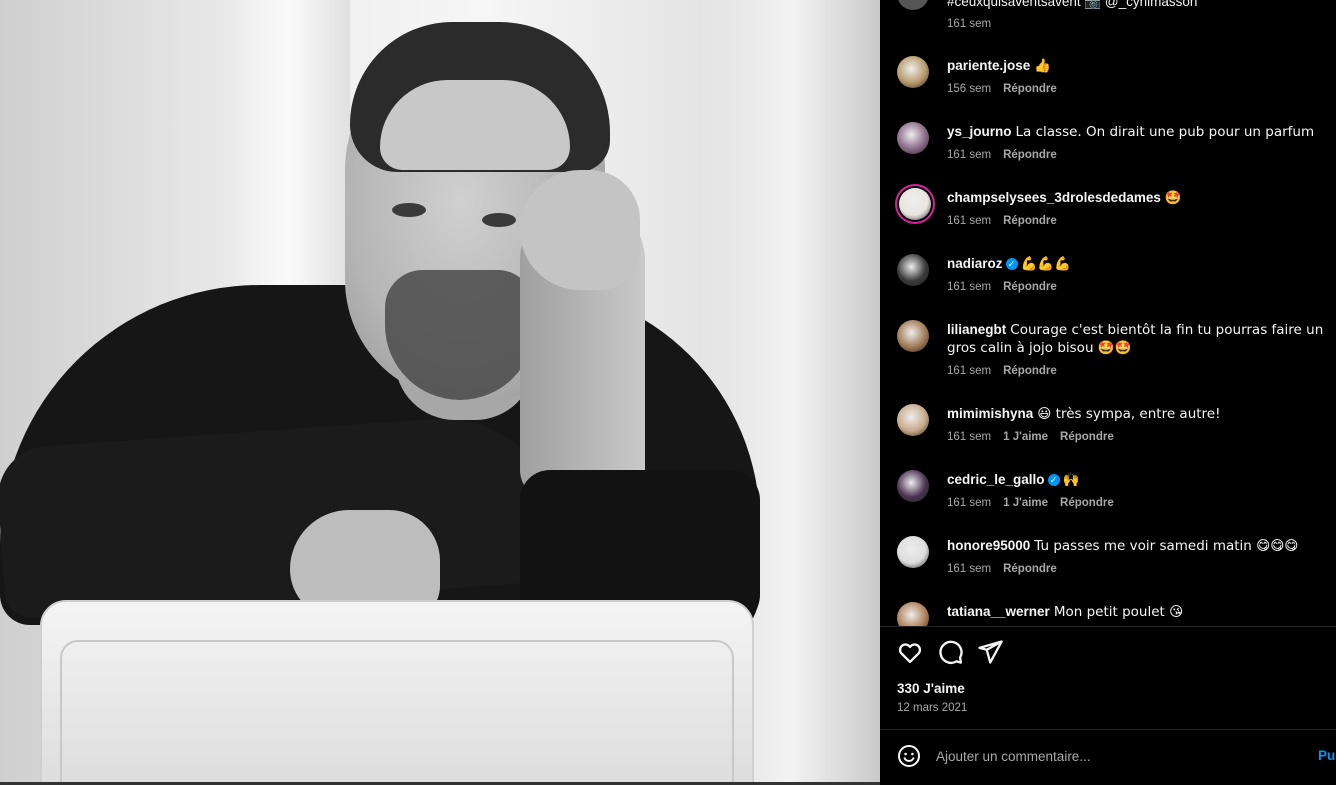 Image resolution: width=1336 pixels, height=785 pixels. I want to click on comment-username: cedric_le_gallo, so click(996, 479).